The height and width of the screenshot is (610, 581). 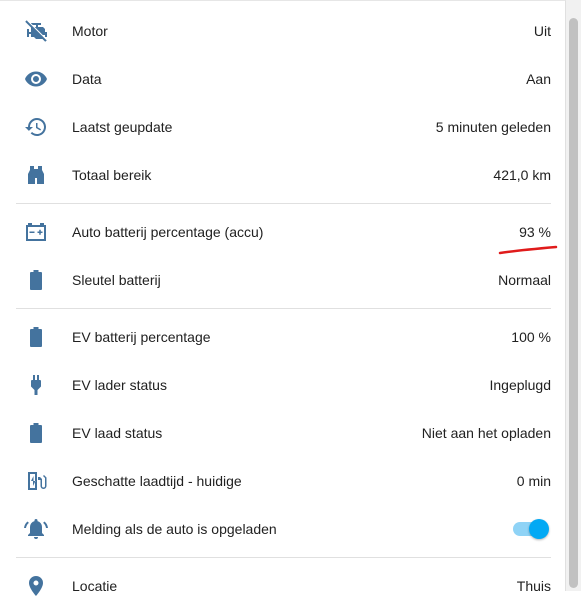 I want to click on car-battery-icon, so click(x=36, y=232).